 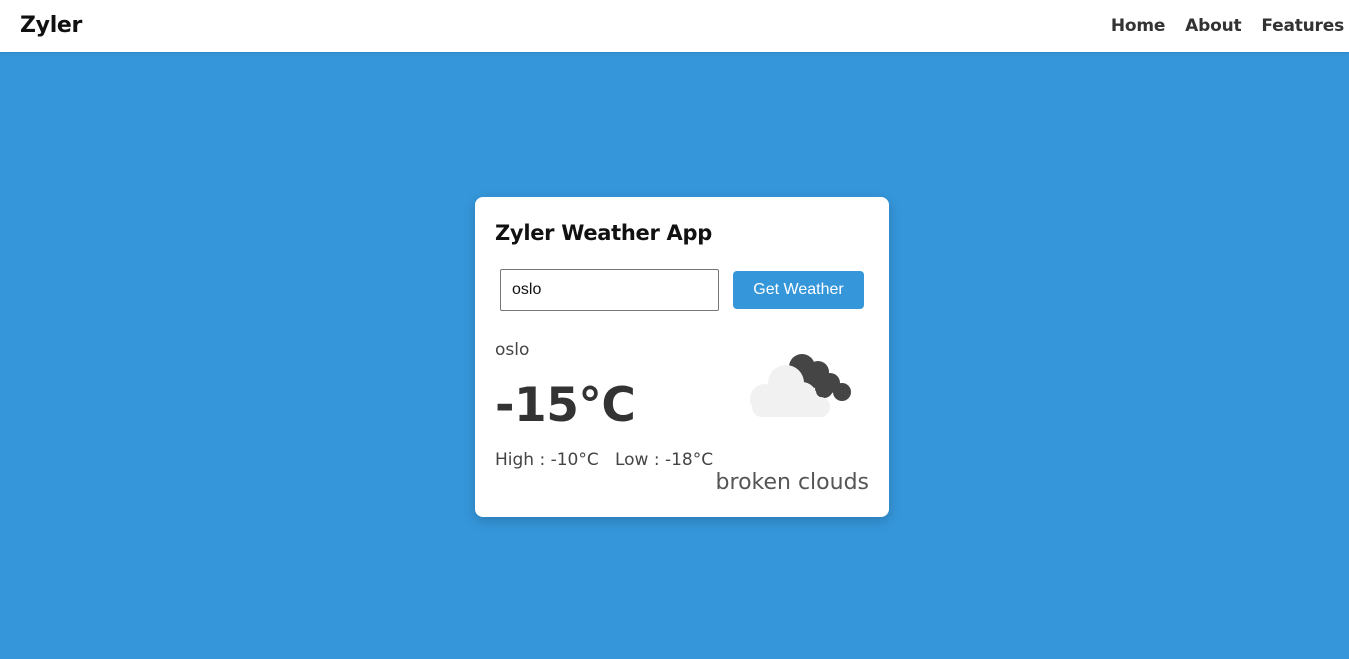 I want to click on nav-link-features: Features, so click(x=1302, y=26).